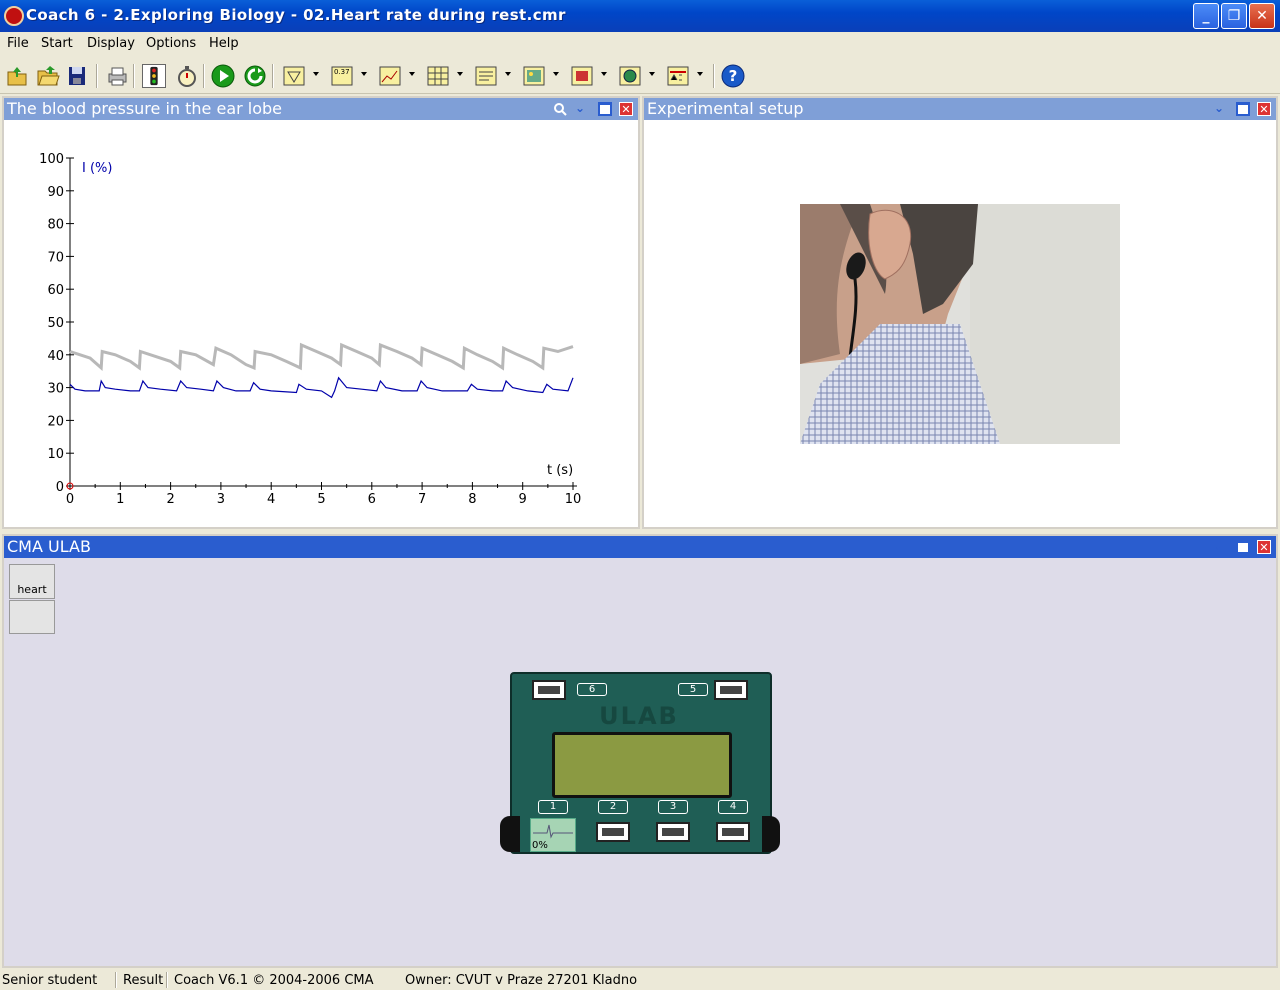  What do you see at coordinates (14, 16) in the screenshot?
I see `app-icon` at bounding box center [14, 16].